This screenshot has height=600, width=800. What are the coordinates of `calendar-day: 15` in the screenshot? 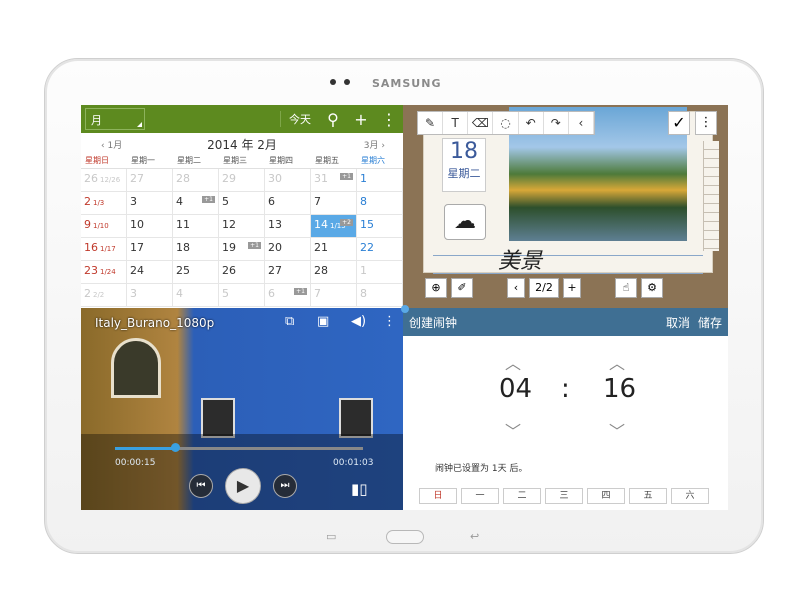 It's located at (380, 226).